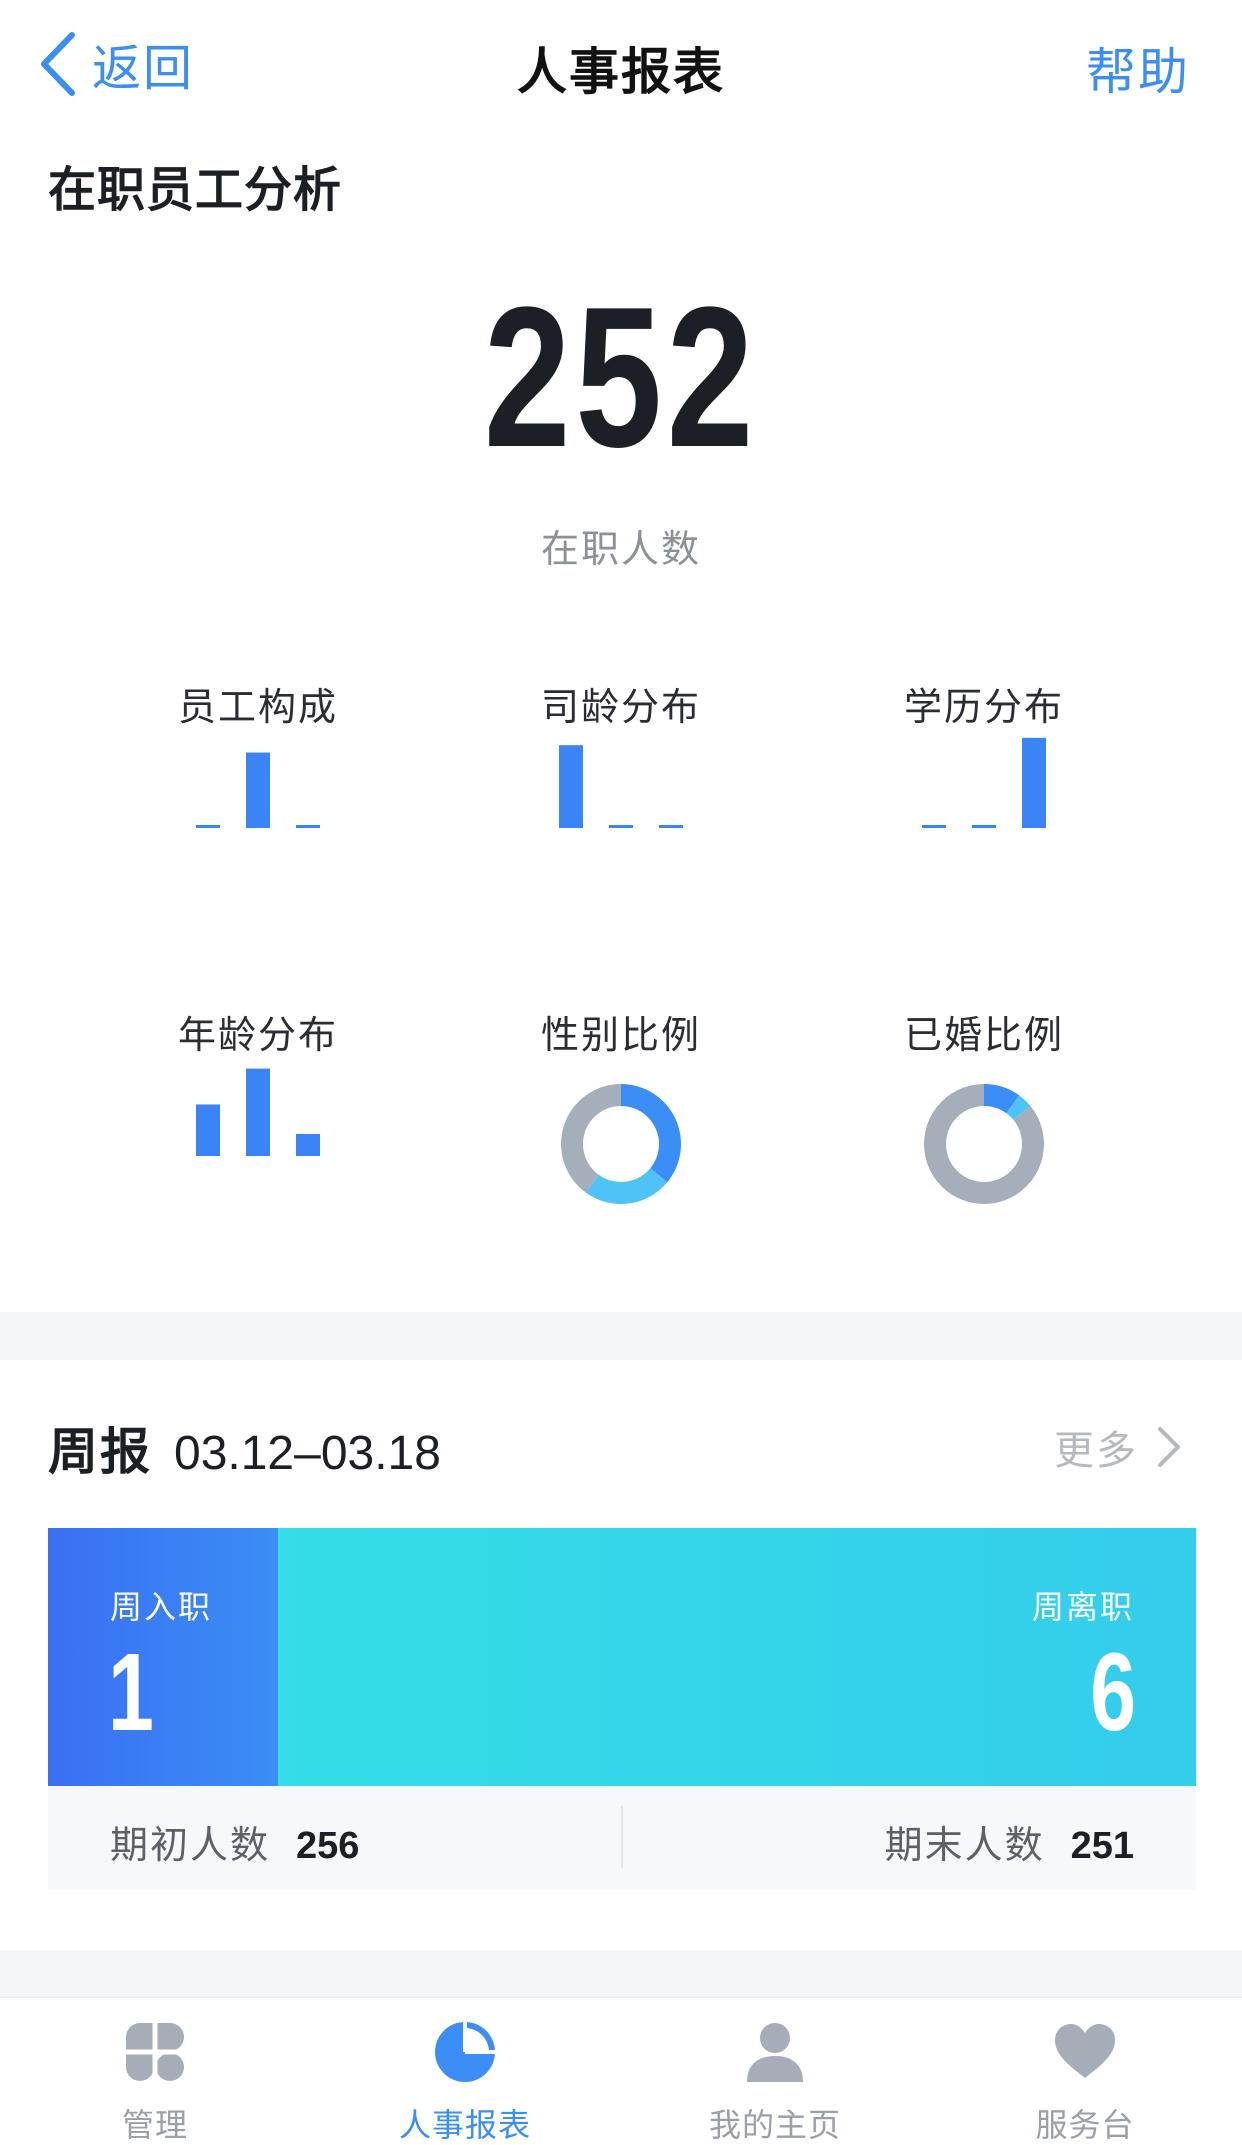 The width and height of the screenshot is (1242, 2145). What do you see at coordinates (154, 2125) in the screenshot?
I see `tab-label: 管理` at bounding box center [154, 2125].